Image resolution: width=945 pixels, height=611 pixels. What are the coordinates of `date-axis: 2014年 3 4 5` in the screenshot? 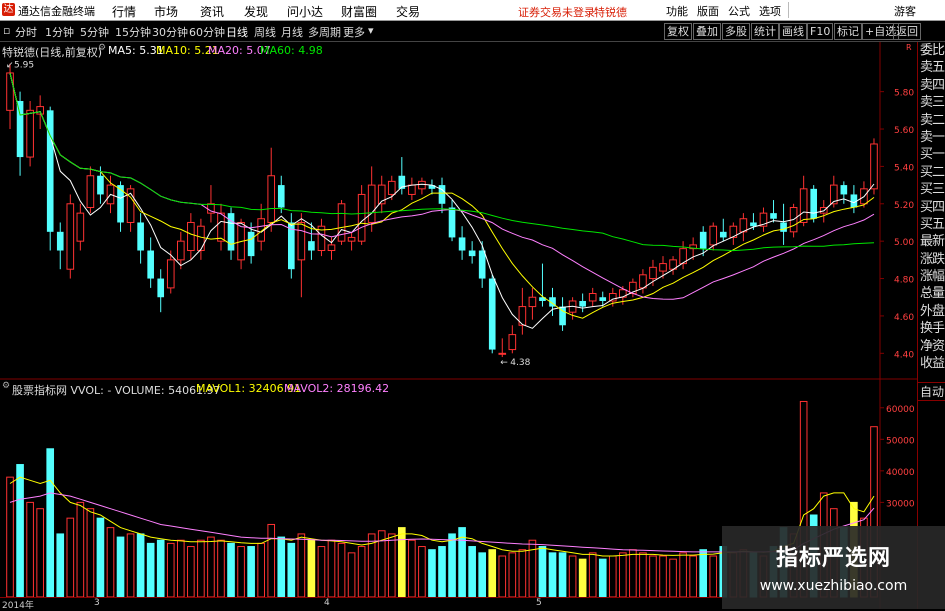 It's located at (361, 604).